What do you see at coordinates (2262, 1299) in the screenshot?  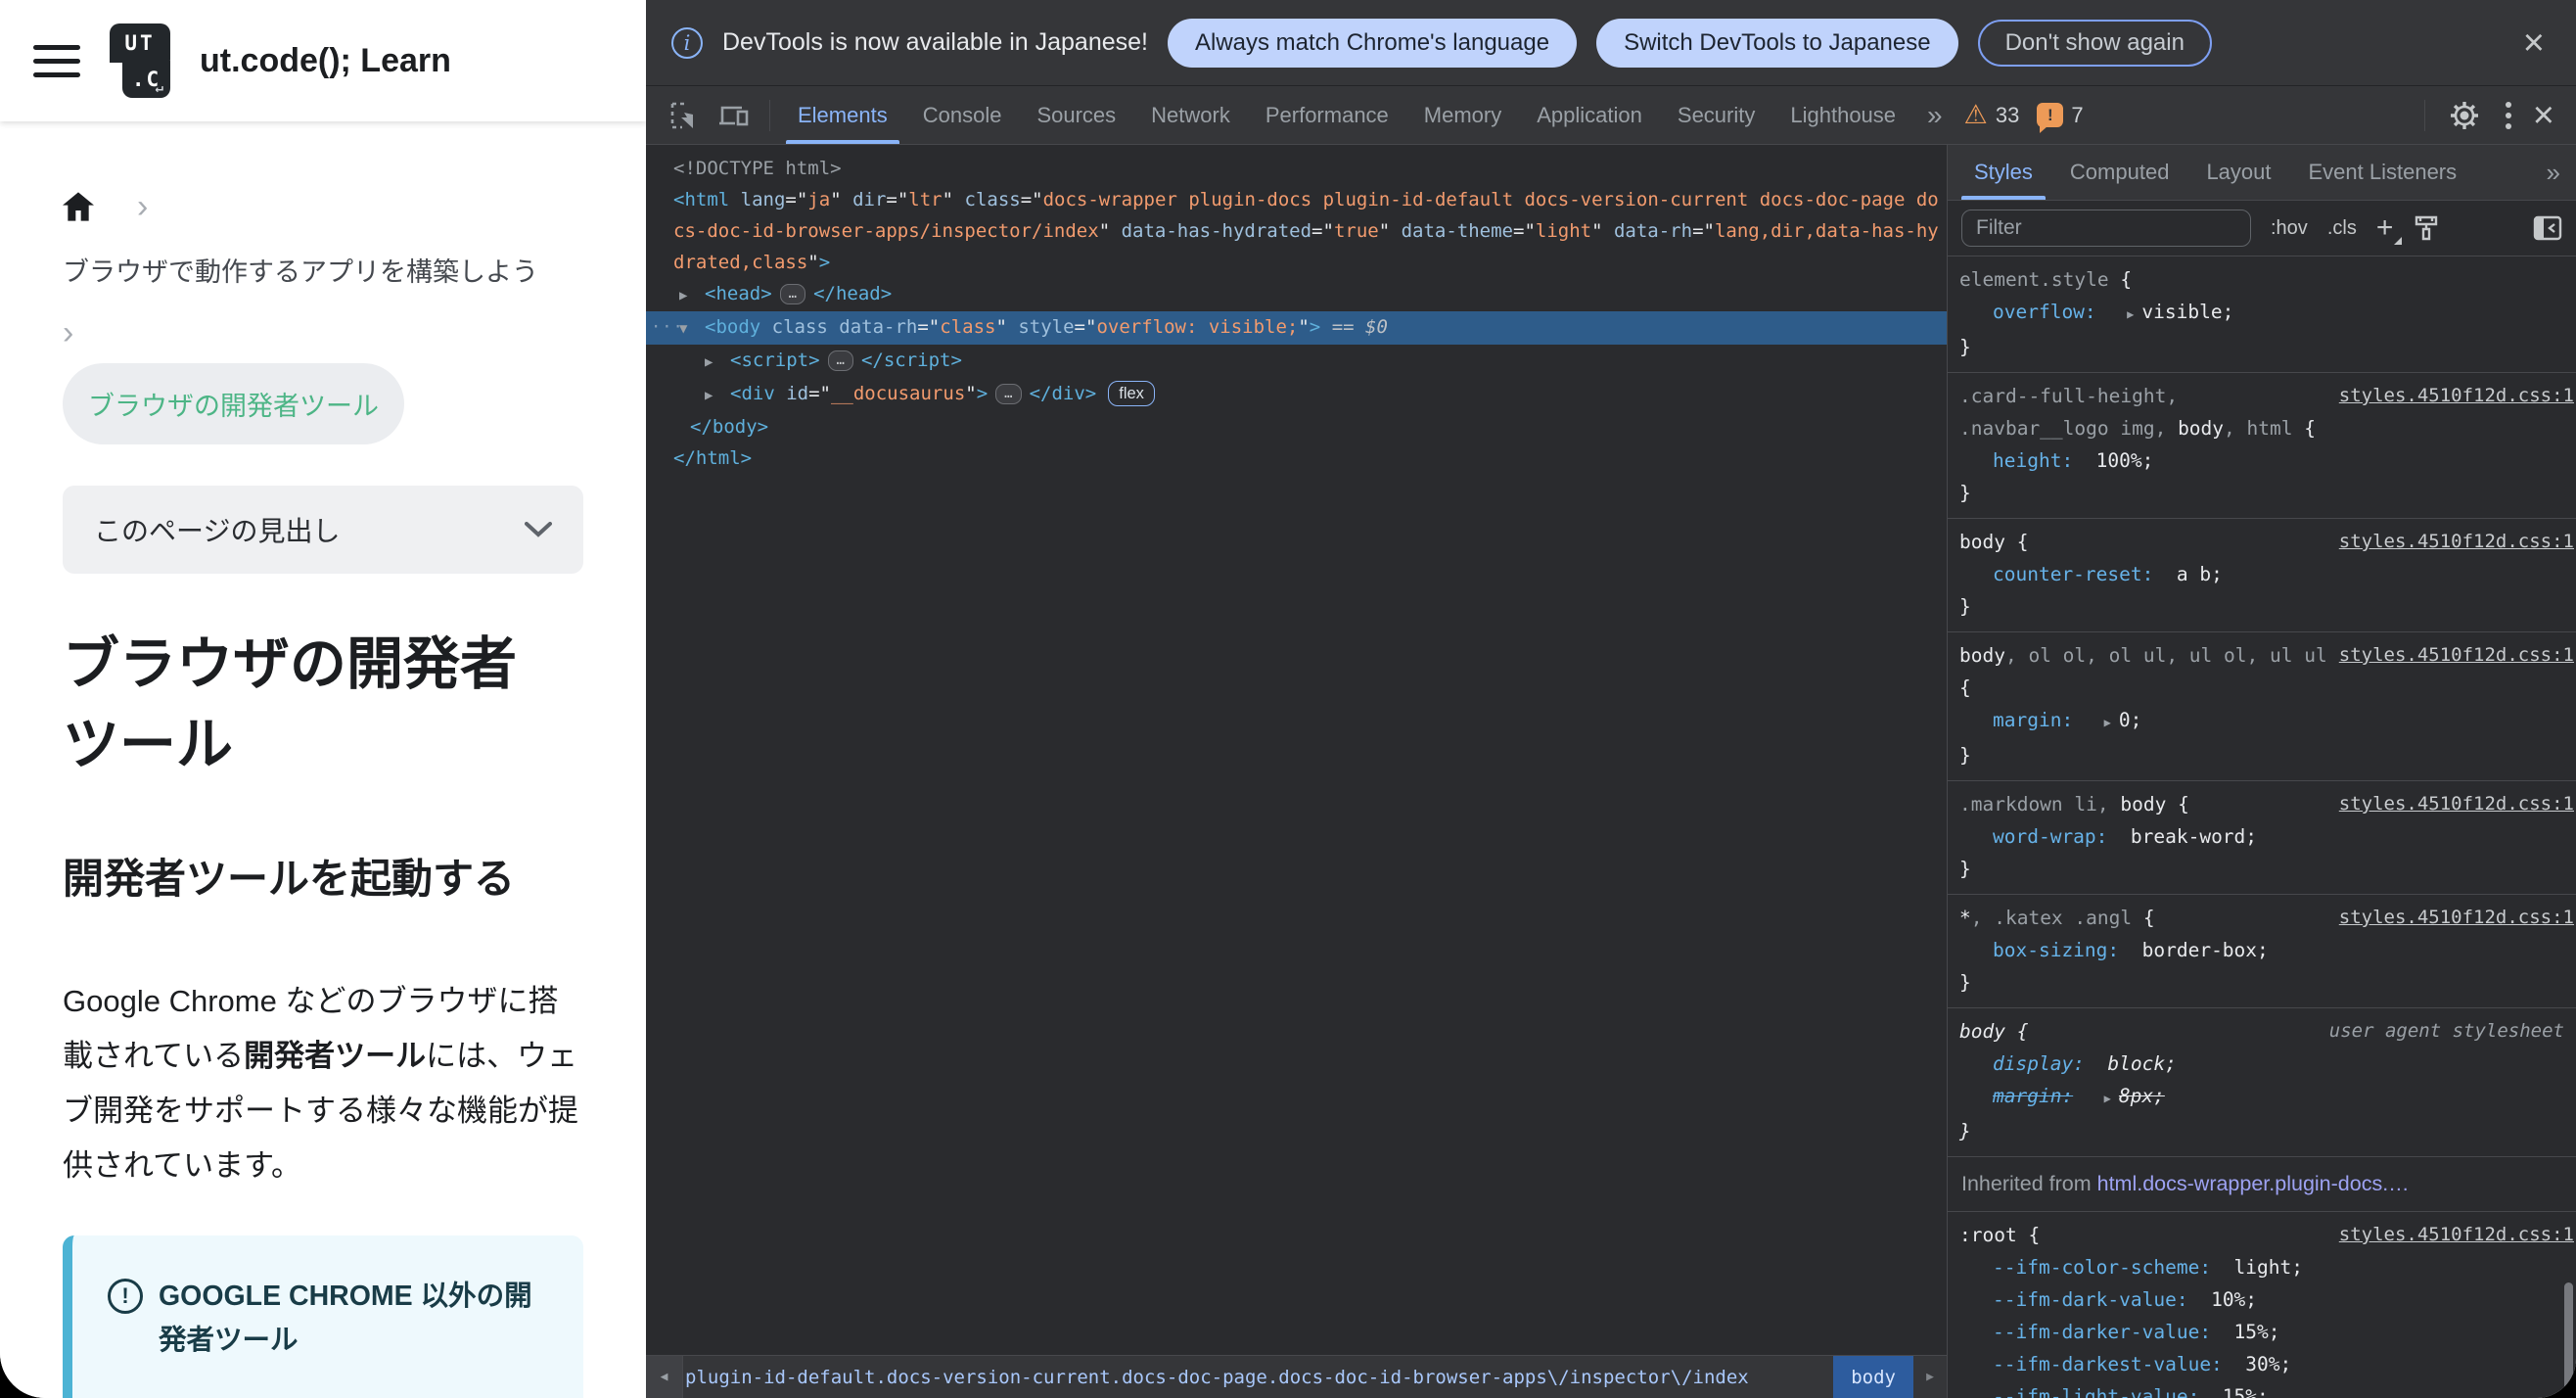 I see `css-property: --ifm-dark-value: 10%;` at bounding box center [2262, 1299].